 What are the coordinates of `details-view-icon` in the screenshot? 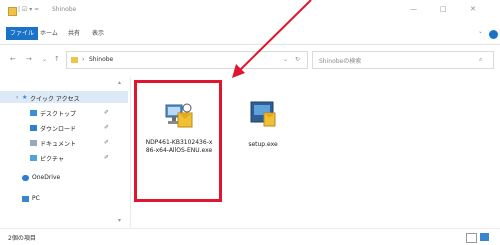 It's located at (471, 238).